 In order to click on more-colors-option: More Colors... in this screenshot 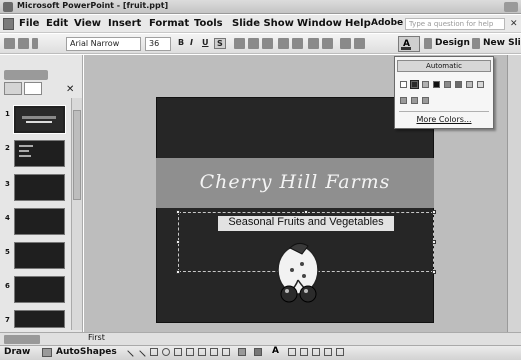, I will do `click(444, 119)`.